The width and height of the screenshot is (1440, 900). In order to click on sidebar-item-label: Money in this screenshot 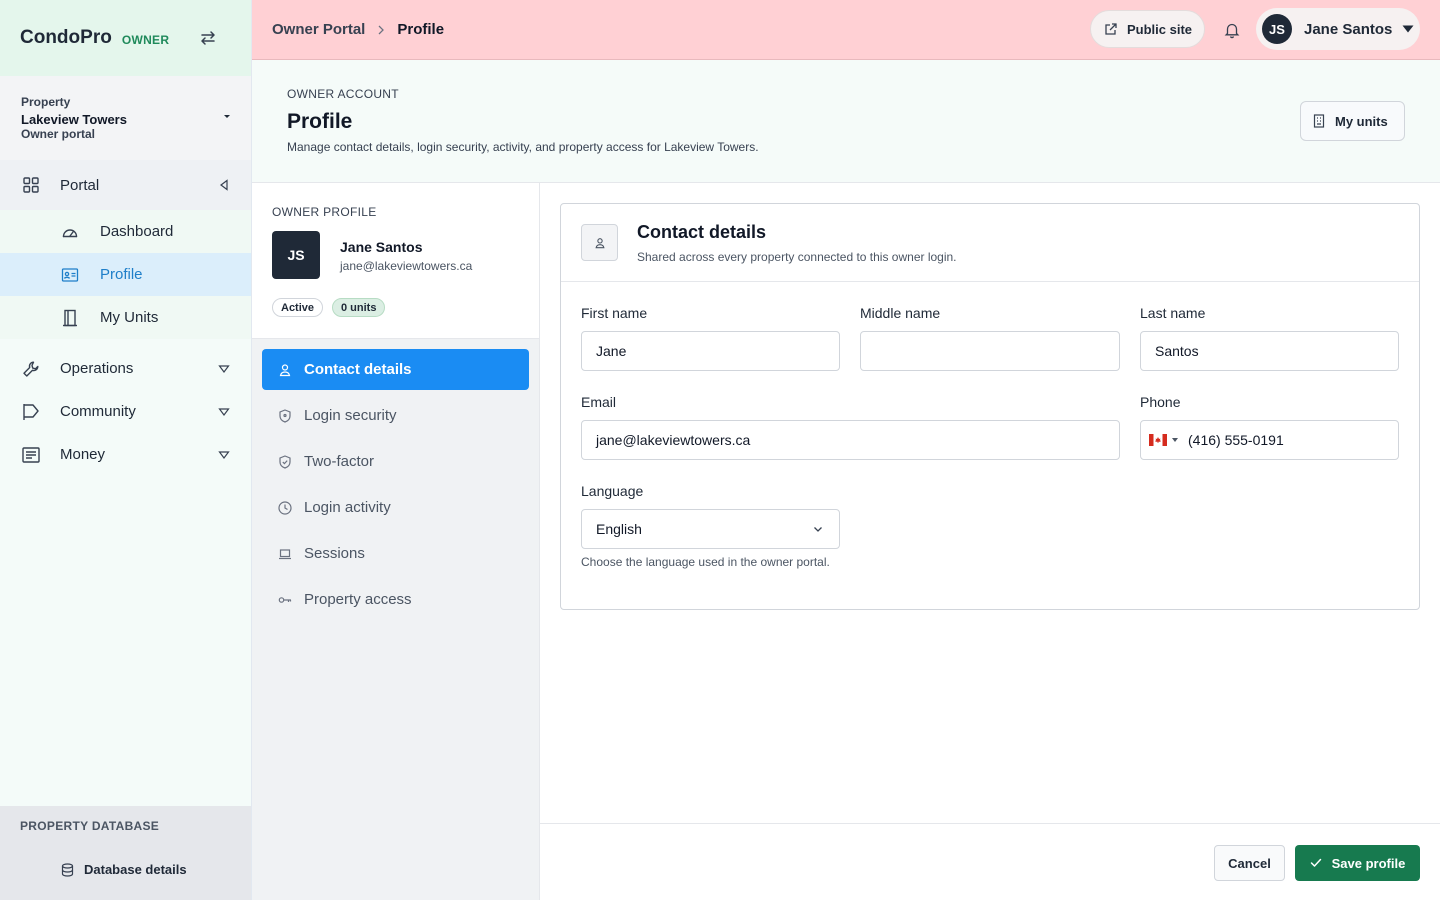, I will do `click(83, 454)`.